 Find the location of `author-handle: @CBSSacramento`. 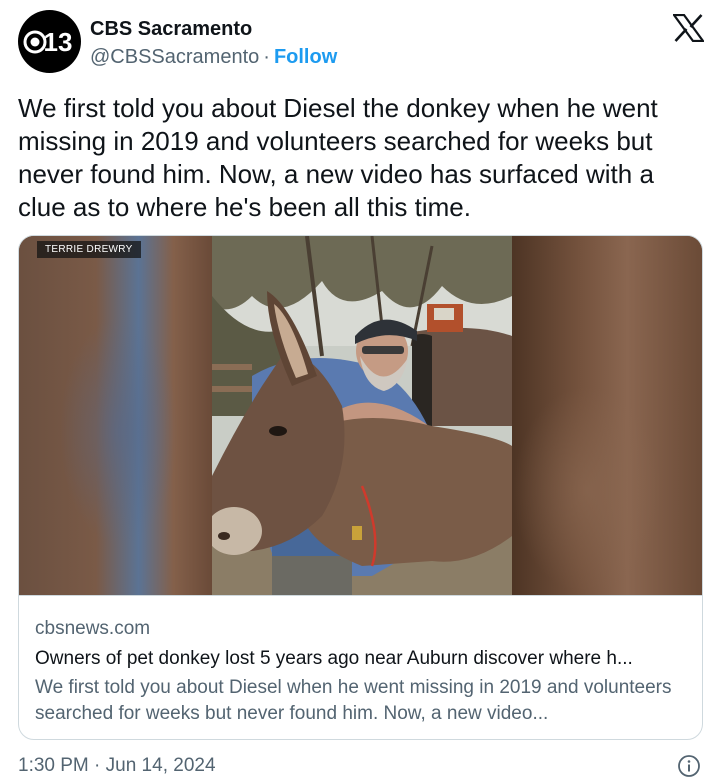

author-handle: @CBSSacramento is located at coordinates (174, 57).